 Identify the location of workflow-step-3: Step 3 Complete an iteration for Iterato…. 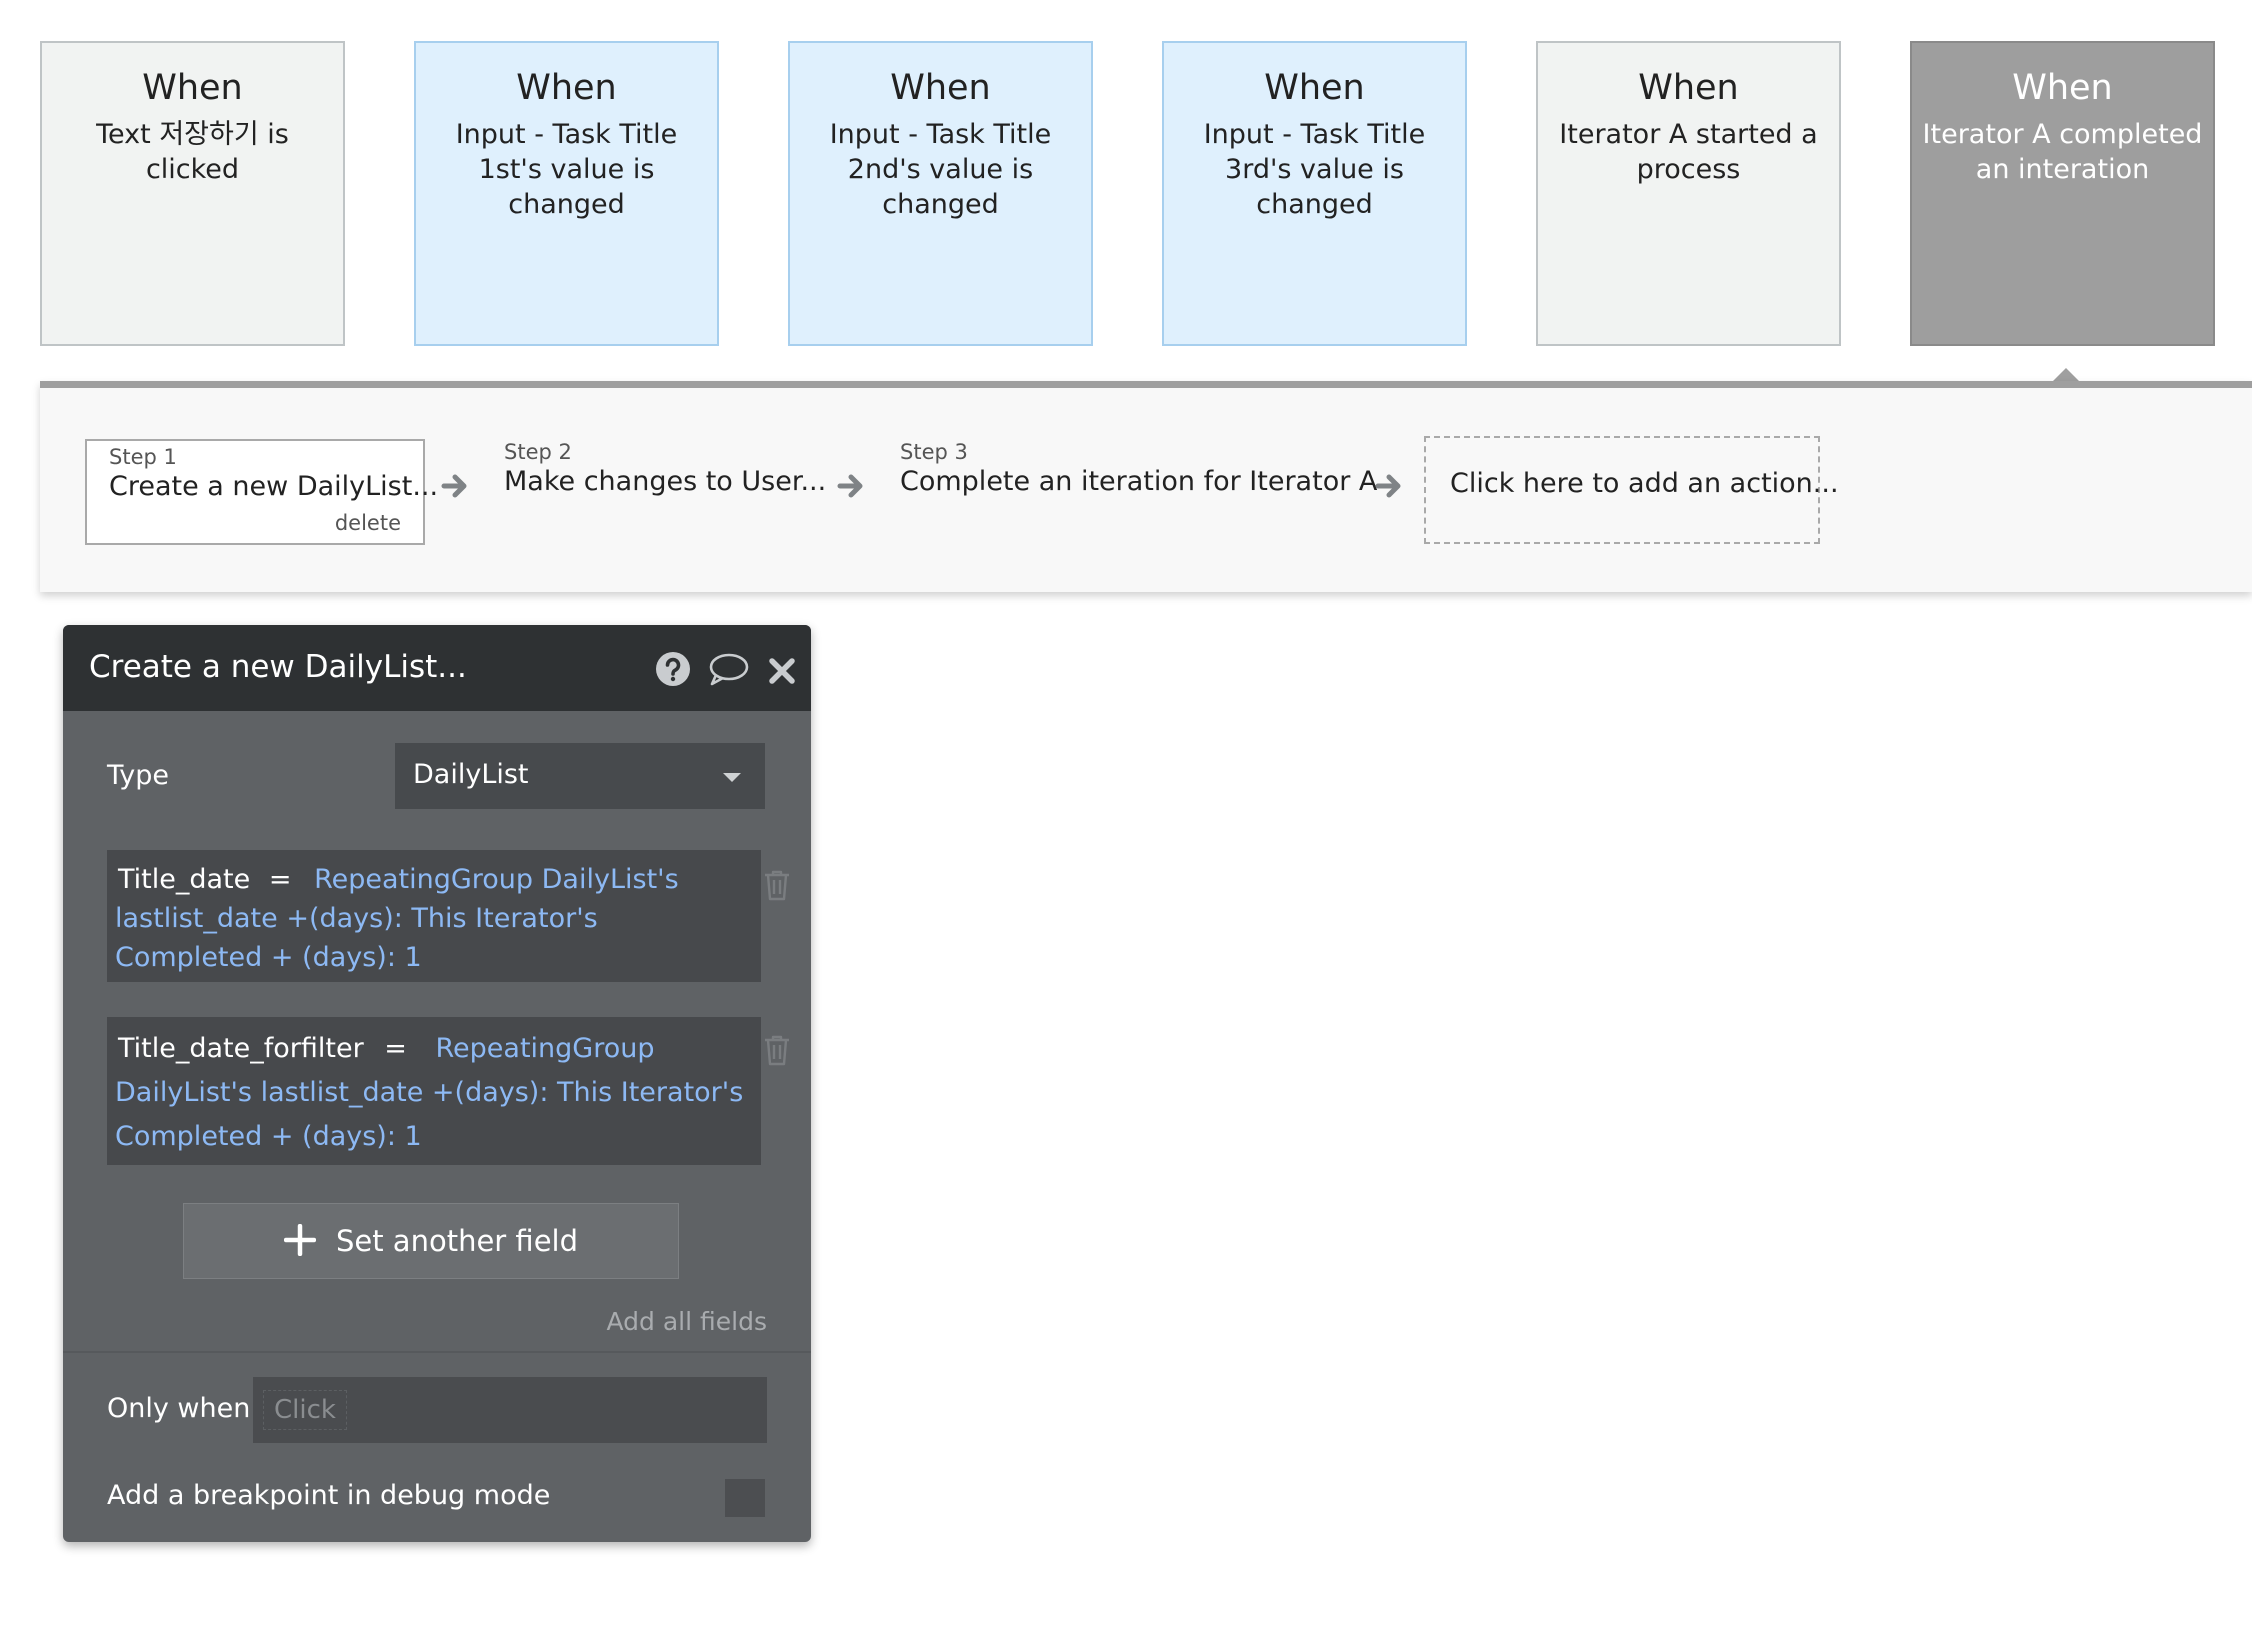
(1138, 468).